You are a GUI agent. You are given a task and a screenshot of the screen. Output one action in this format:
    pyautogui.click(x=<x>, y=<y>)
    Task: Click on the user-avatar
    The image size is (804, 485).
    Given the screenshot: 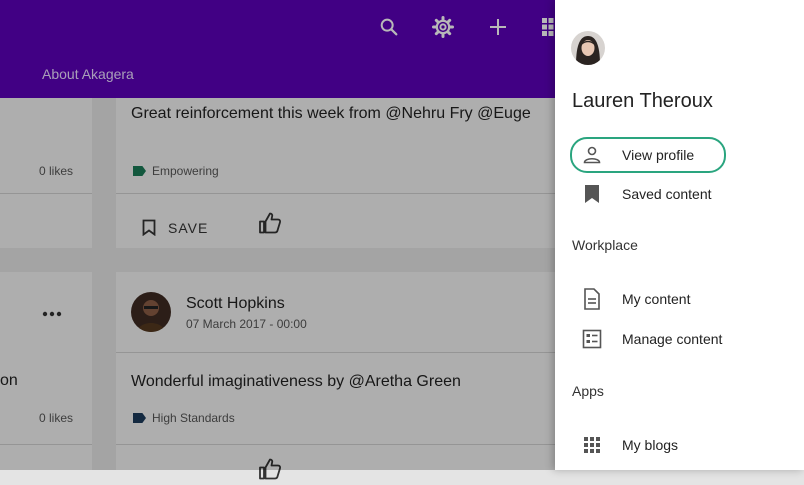 What is the action you would take?
    pyautogui.click(x=588, y=48)
    